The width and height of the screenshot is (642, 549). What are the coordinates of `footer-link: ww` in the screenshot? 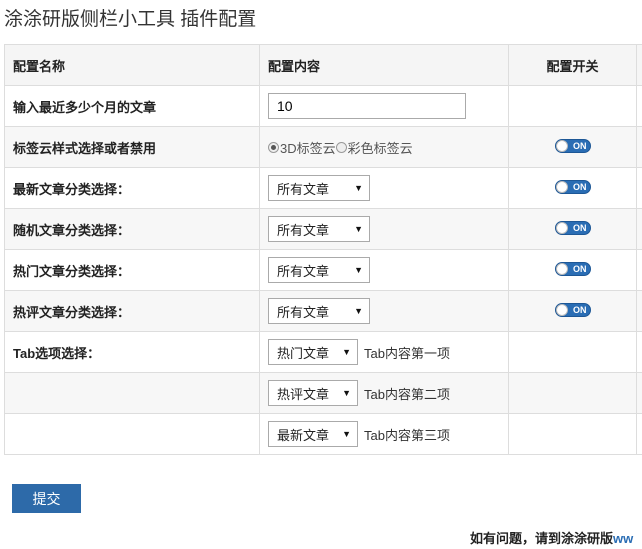 It's located at (623, 538).